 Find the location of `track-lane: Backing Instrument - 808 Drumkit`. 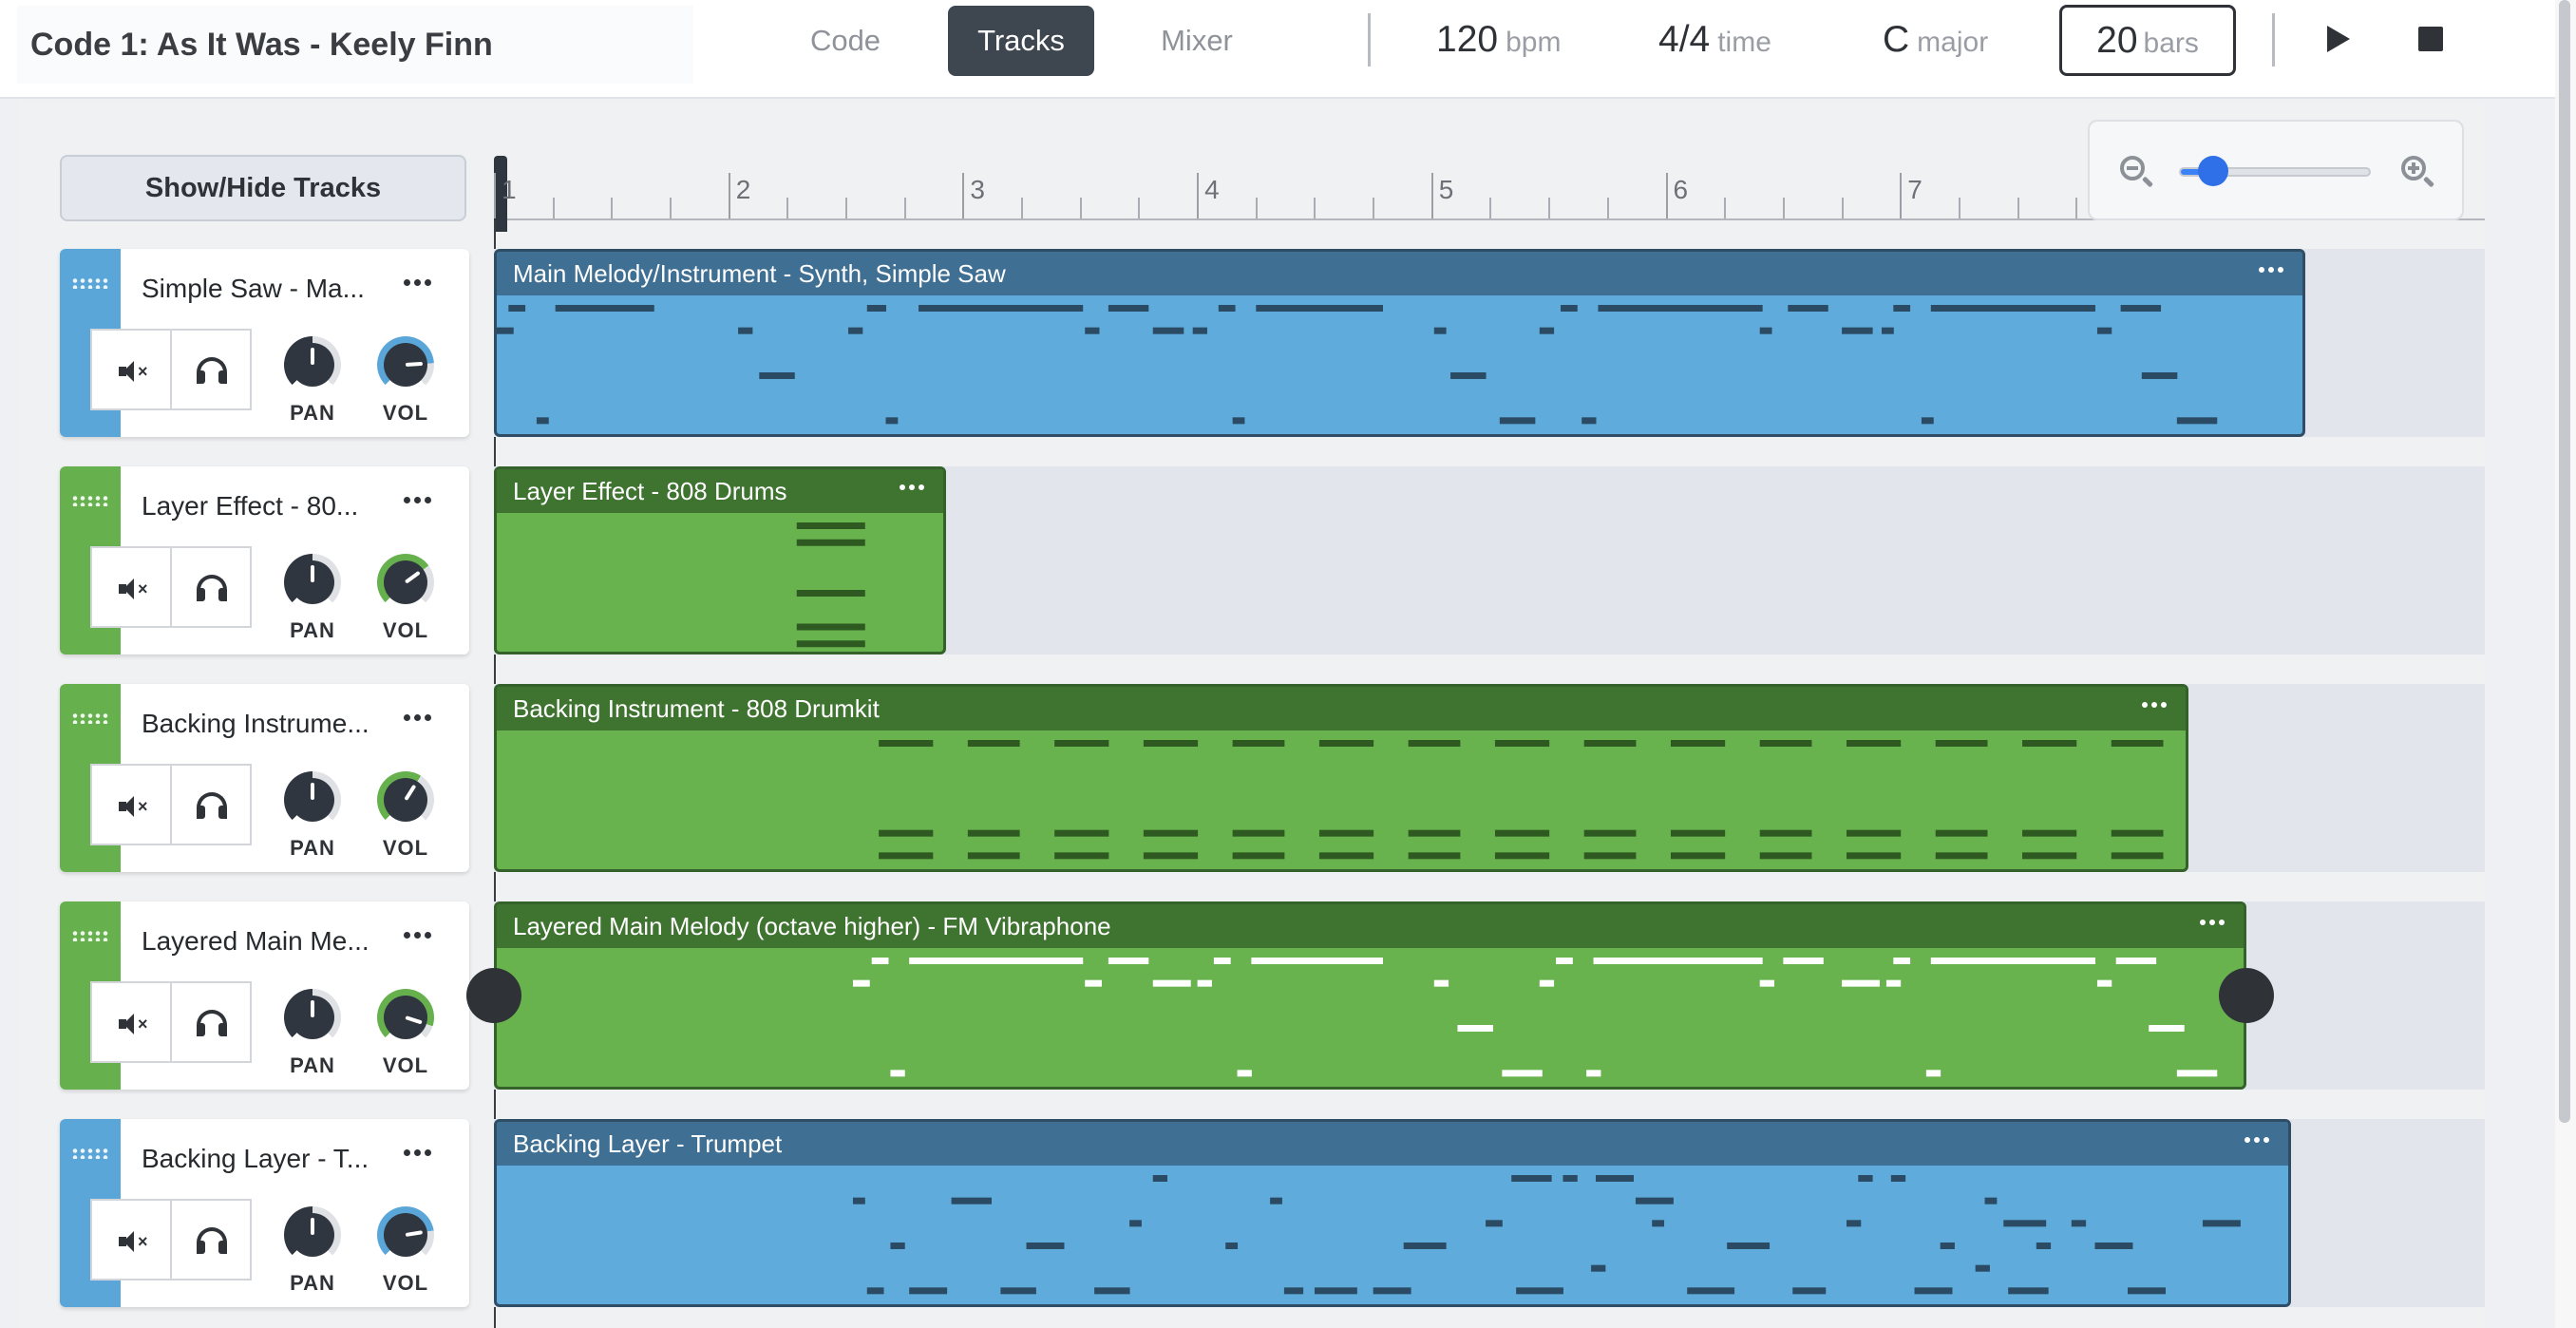

track-lane: Backing Instrument - 808 Drumkit is located at coordinates (1489, 778).